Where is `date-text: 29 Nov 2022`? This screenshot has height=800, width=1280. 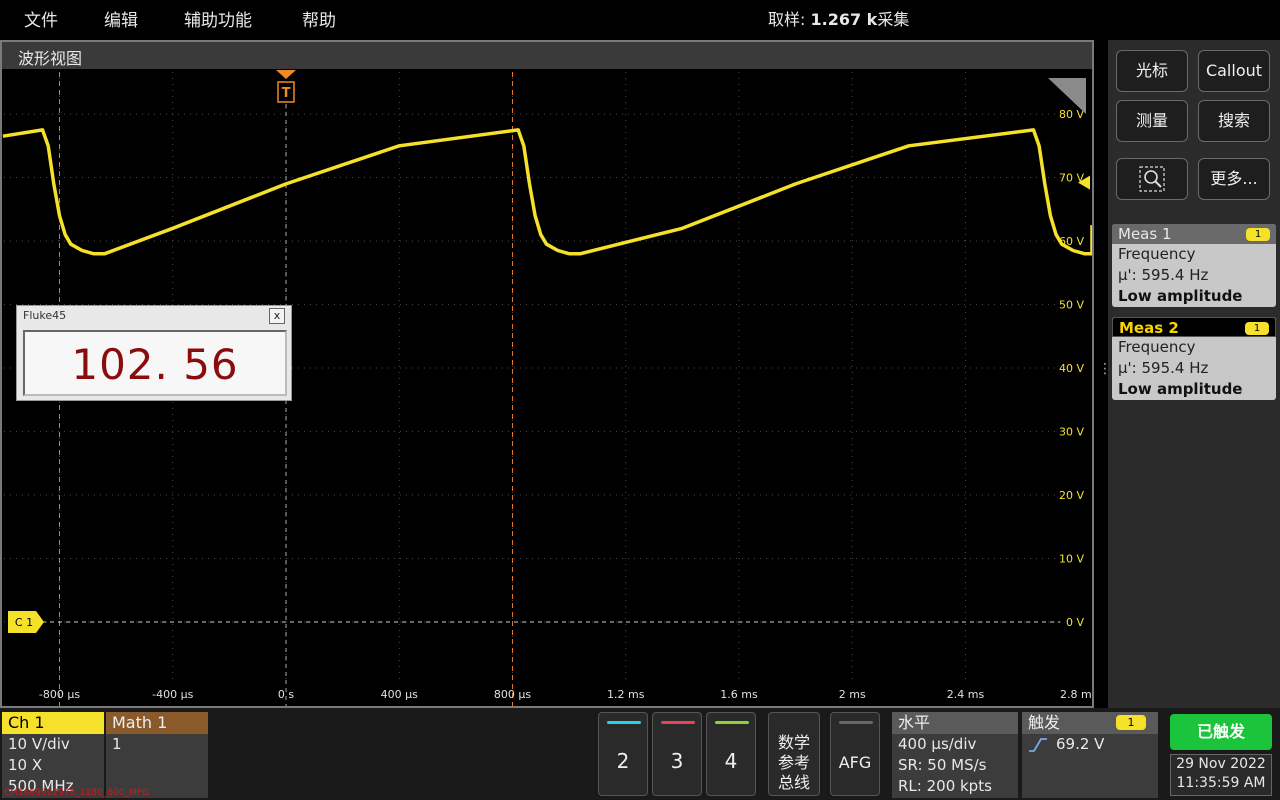
date-text: 29 Nov 2022 is located at coordinates (1221, 764).